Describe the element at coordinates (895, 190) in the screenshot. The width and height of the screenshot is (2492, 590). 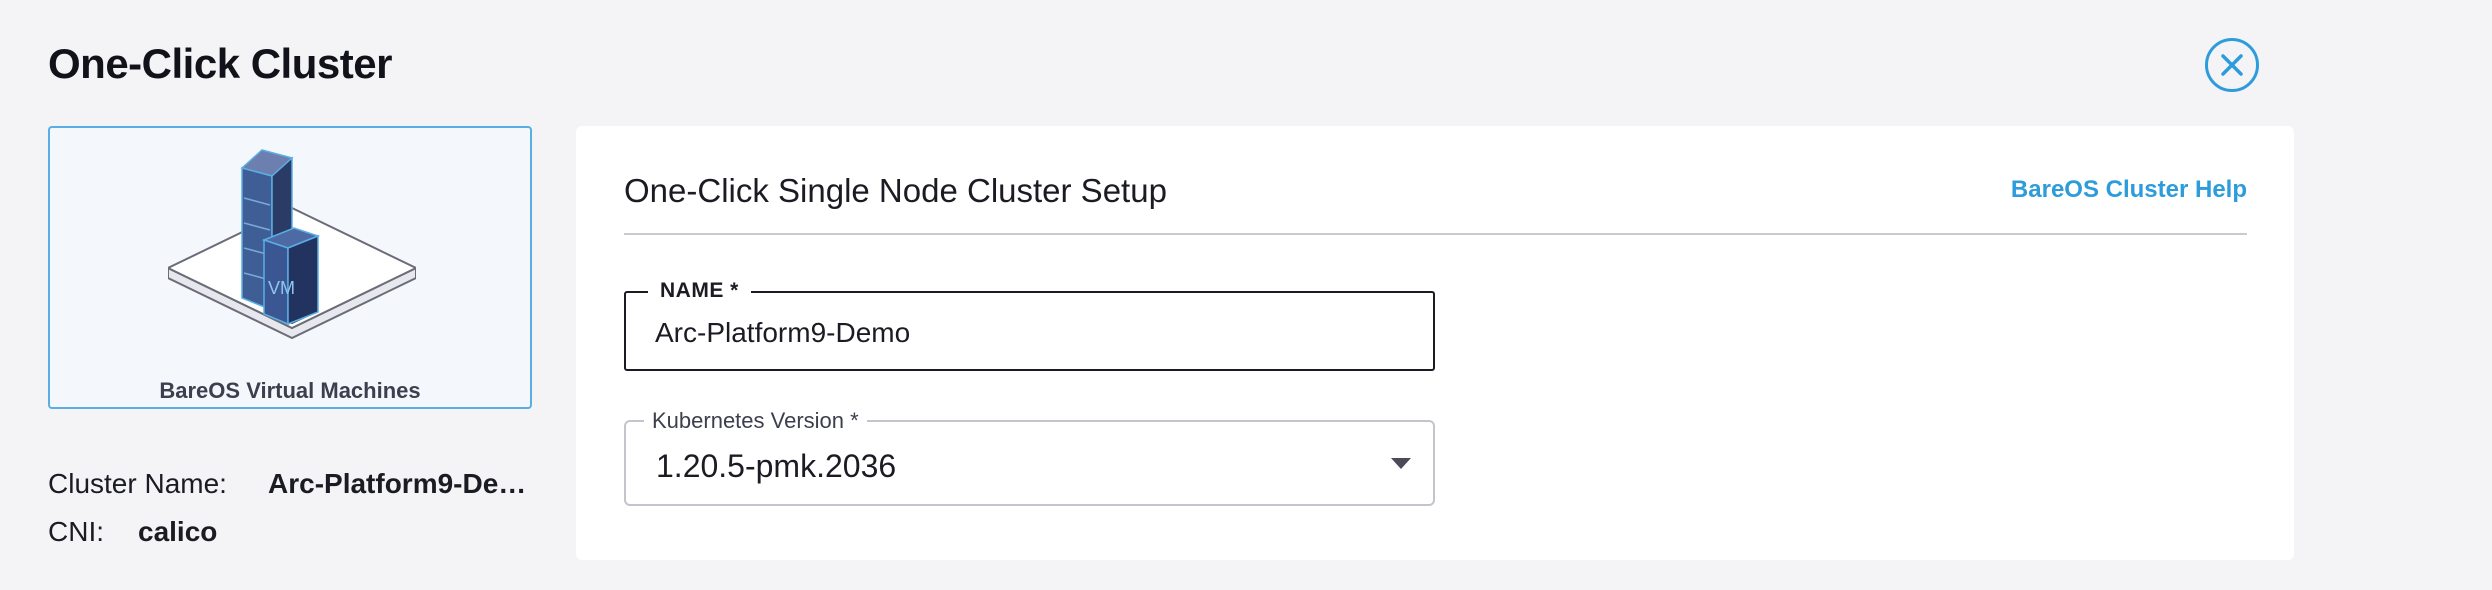
I see `panel-title: One-Click Single Node Cluster Setup` at that location.